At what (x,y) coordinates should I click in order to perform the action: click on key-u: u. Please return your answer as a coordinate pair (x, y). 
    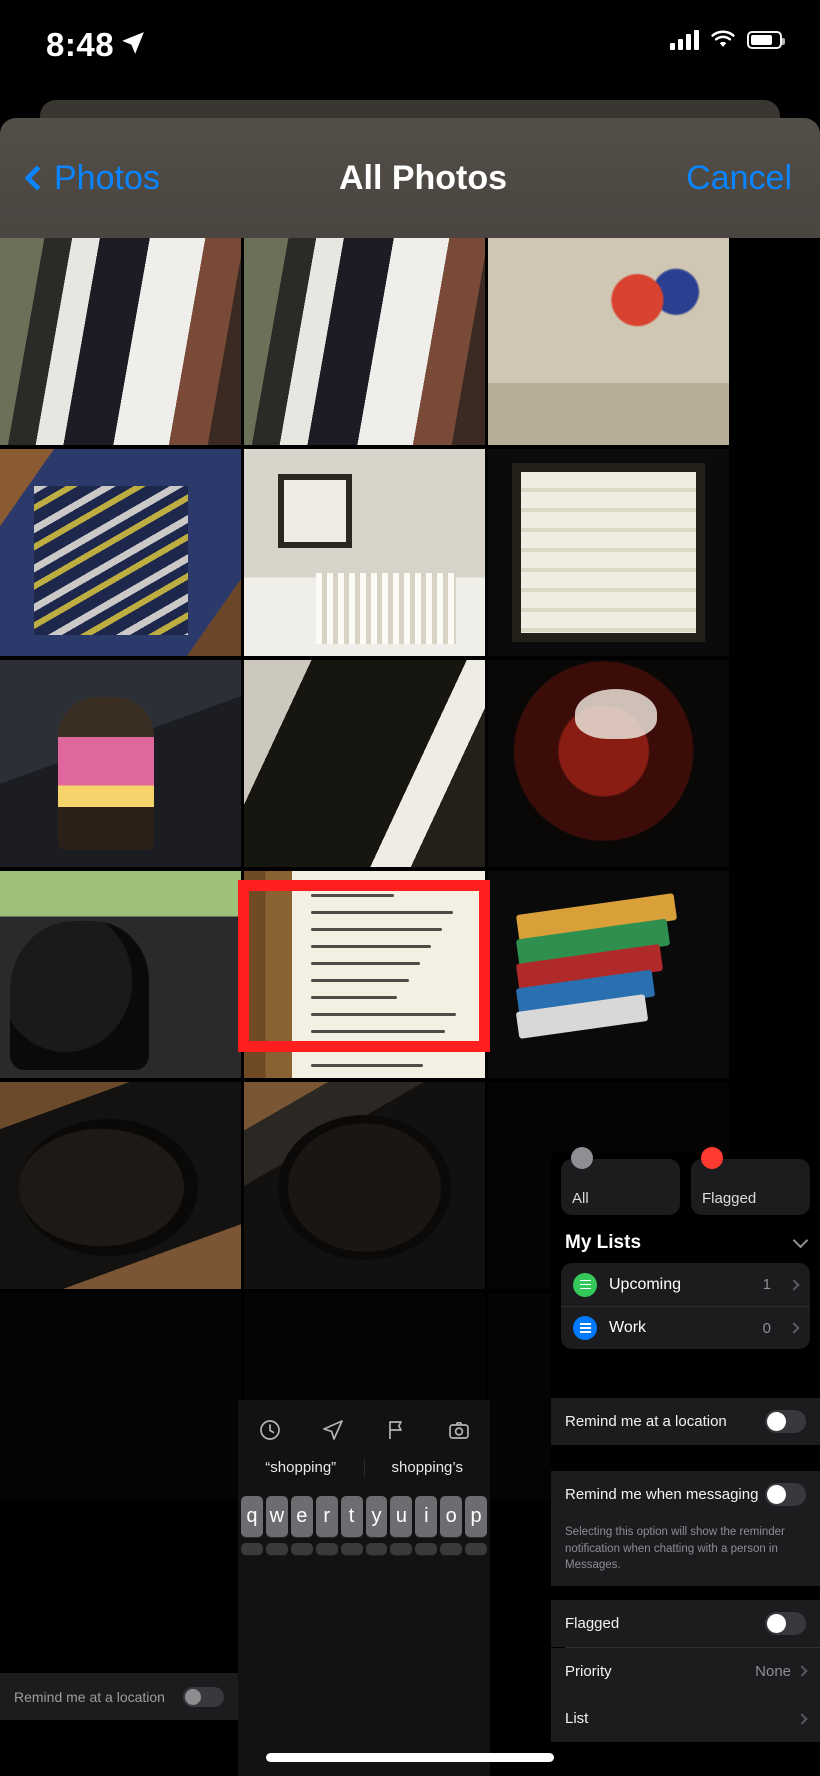
    Looking at the image, I should click on (401, 1516).